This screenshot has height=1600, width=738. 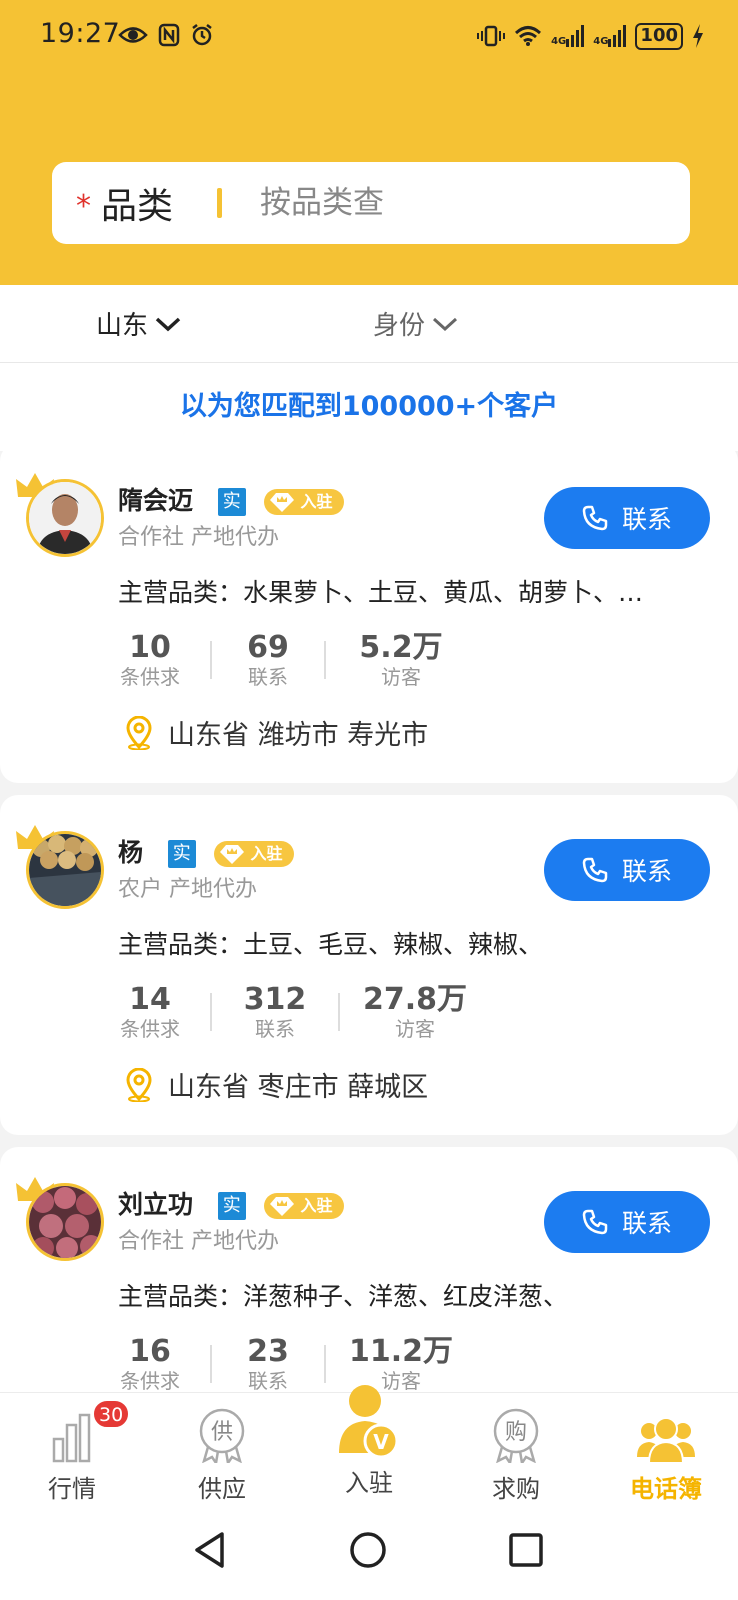 I want to click on customer-subtitle: 农户 产地代办, so click(x=187, y=889).